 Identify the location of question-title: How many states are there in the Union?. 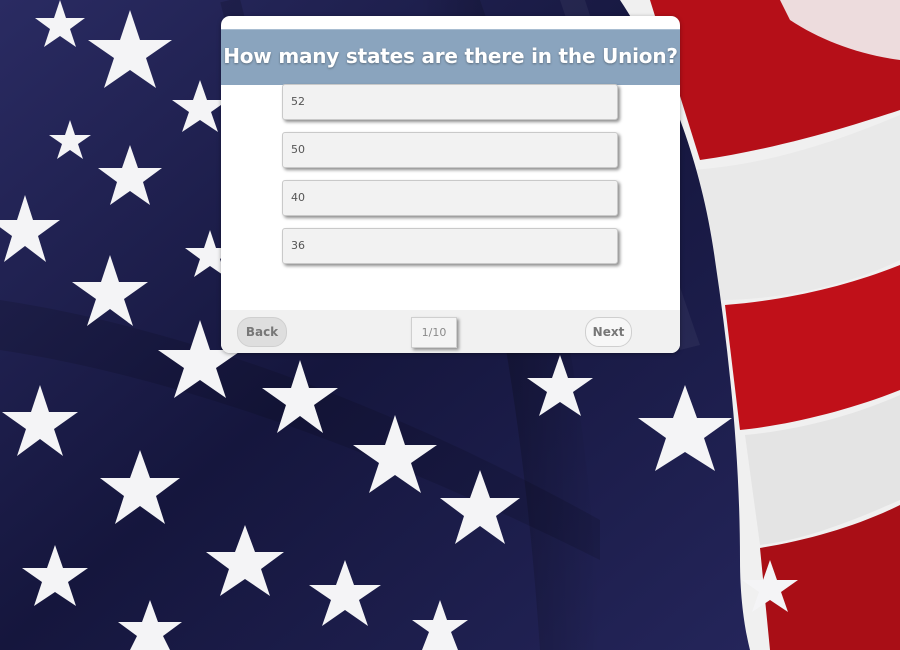
(450, 56).